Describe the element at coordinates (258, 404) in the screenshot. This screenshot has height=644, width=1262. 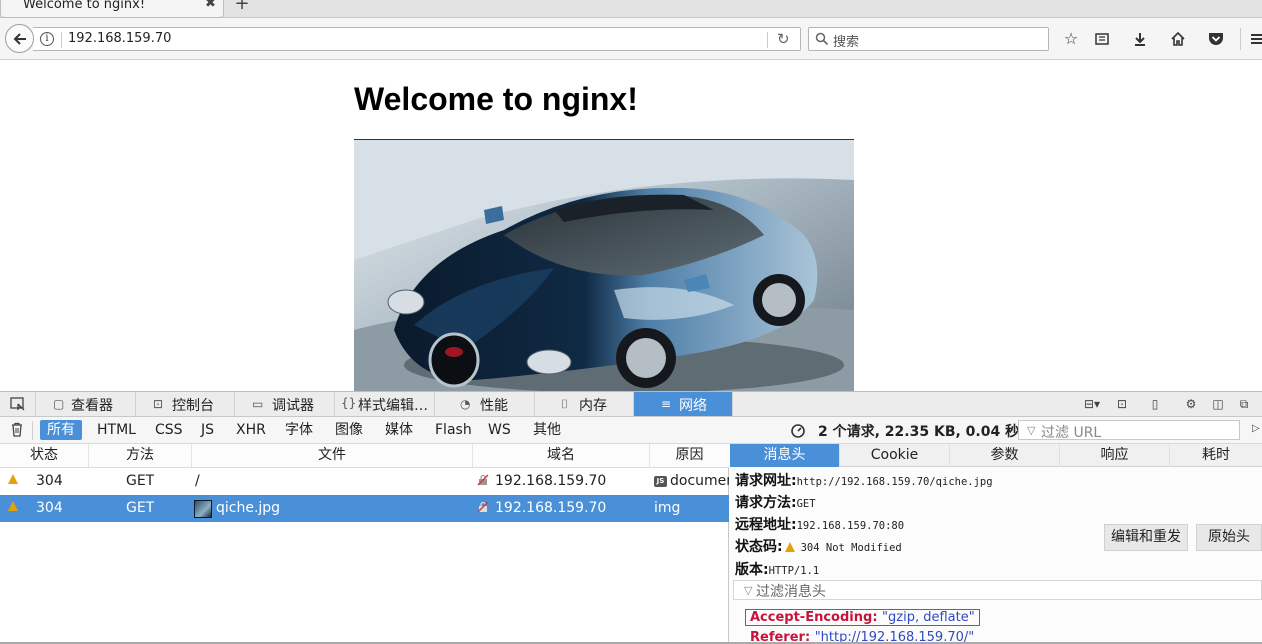
I see `debugger-icon: ▭` at that location.